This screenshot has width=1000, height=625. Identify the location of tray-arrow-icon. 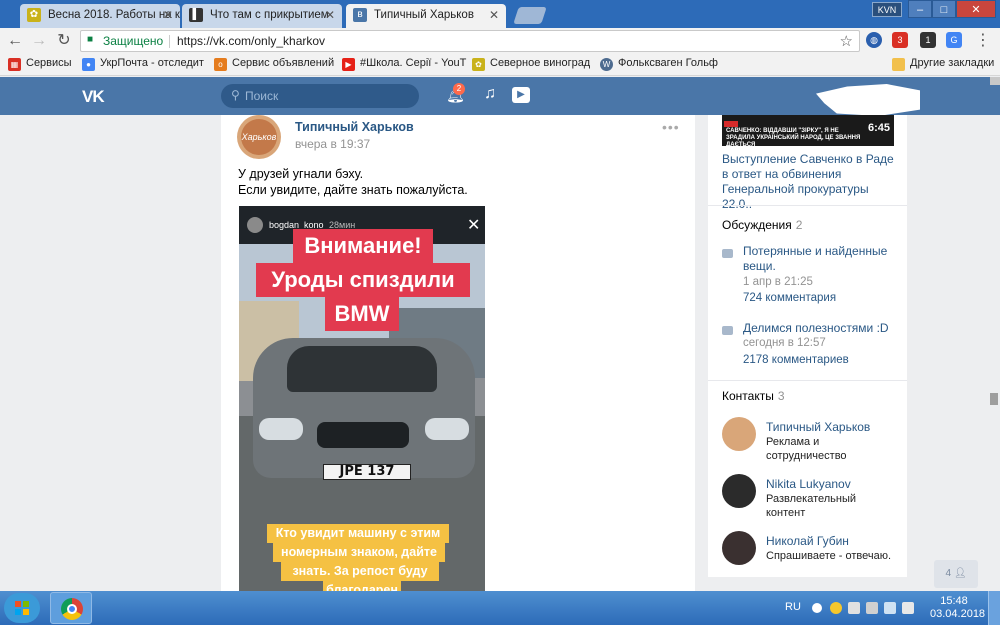
(817, 608).